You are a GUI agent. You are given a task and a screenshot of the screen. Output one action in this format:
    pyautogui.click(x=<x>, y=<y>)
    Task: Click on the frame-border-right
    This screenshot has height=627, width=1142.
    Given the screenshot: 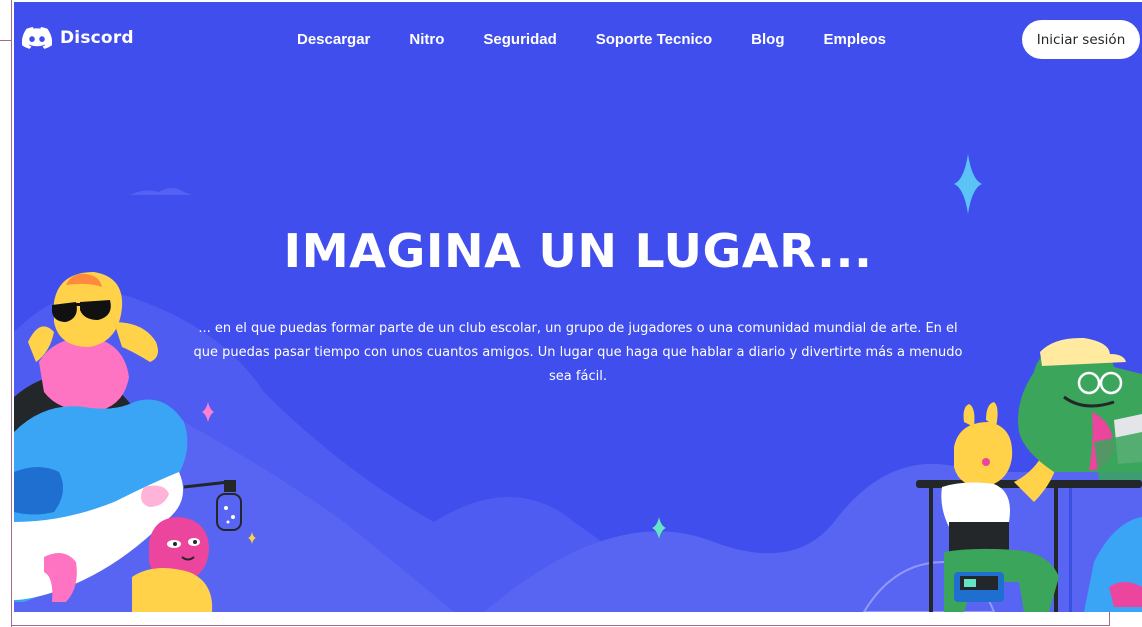 What is the action you would take?
    pyautogui.click(x=1109, y=619)
    